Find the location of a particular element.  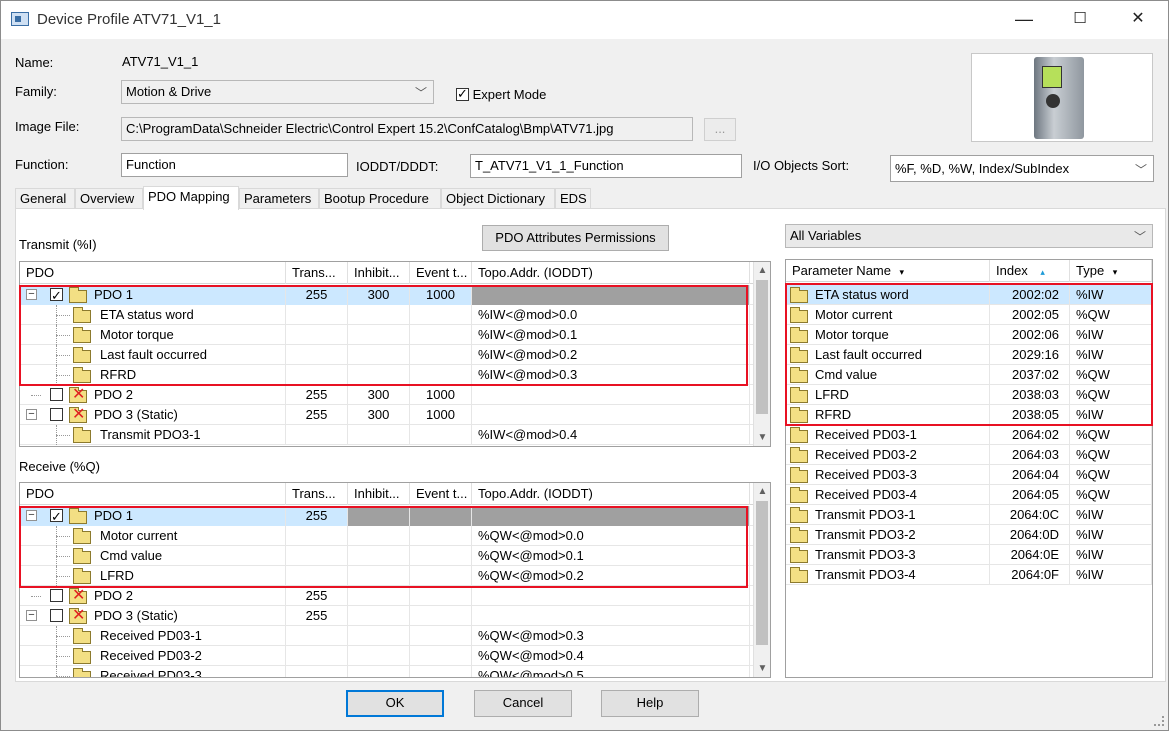

column-header: Type ▾ is located at coordinates (1111, 271).